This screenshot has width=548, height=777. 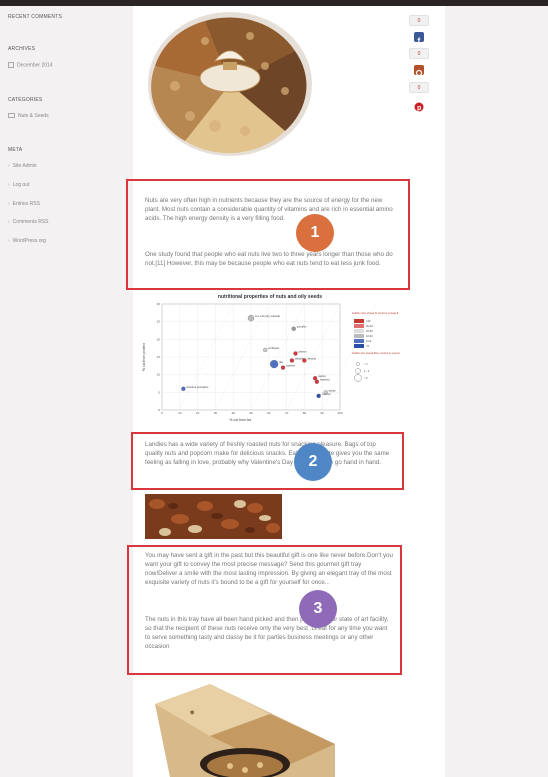 I want to click on data-point-label: flax, so click(x=281, y=362).